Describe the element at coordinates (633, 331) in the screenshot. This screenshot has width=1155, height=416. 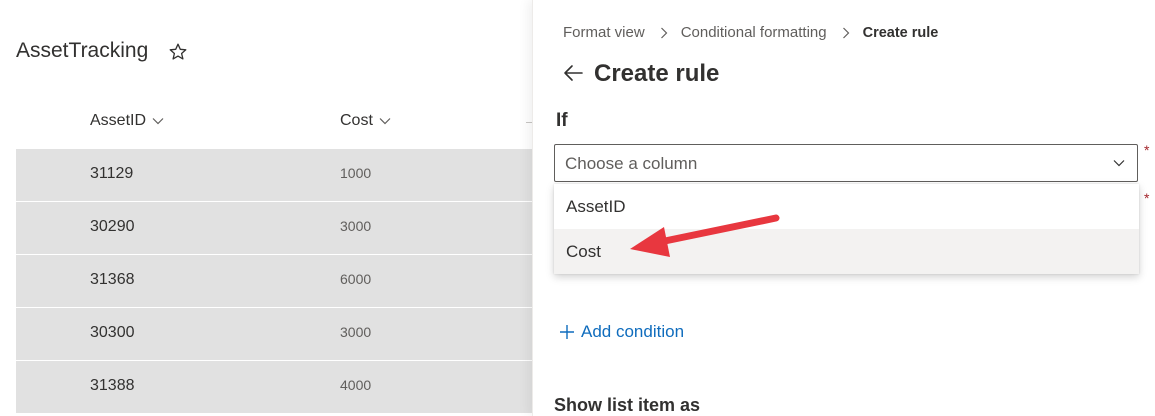
I see `add-condition-label: Add condition` at that location.